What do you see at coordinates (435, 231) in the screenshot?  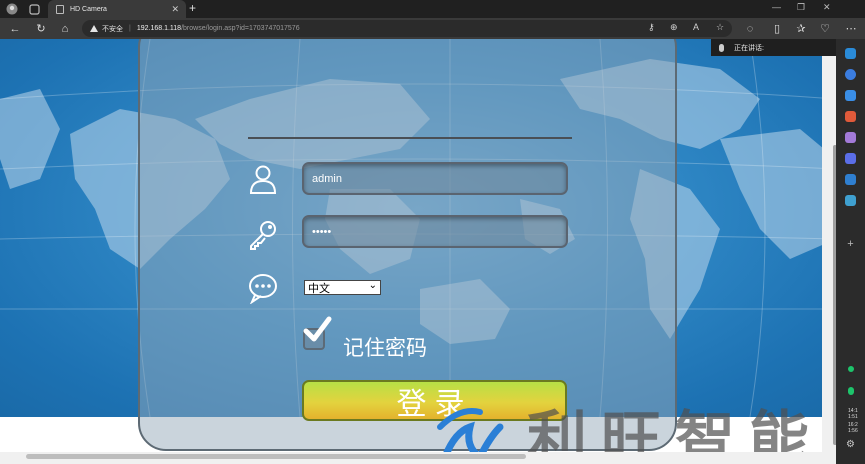 I see `password-input: •••••` at bounding box center [435, 231].